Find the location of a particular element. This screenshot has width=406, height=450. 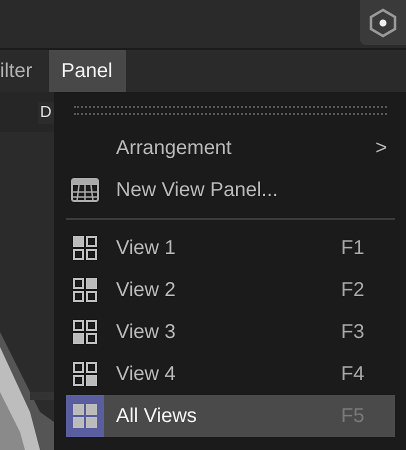

shortcut-label: F1 is located at coordinates (353, 248).